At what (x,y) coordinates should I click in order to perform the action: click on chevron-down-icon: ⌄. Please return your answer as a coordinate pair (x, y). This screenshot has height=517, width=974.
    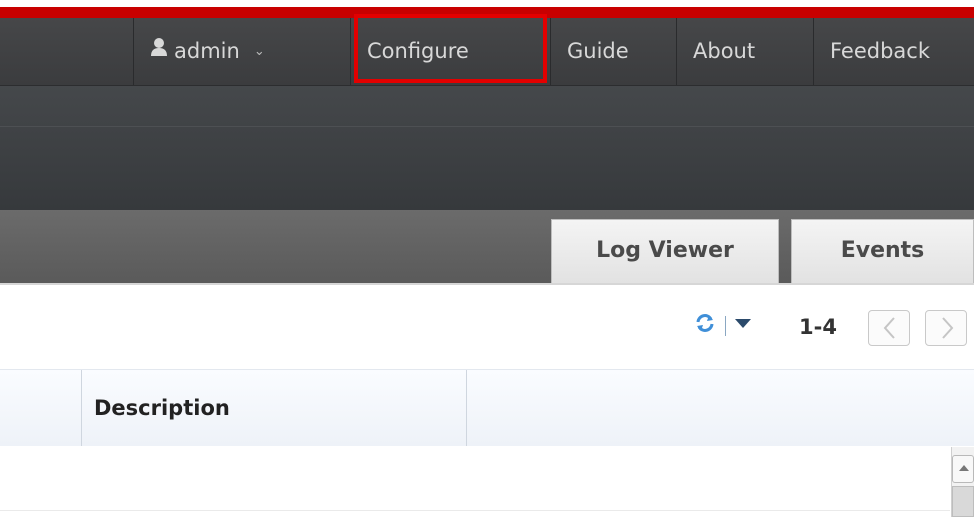
    Looking at the image, I should click on (259, 51).